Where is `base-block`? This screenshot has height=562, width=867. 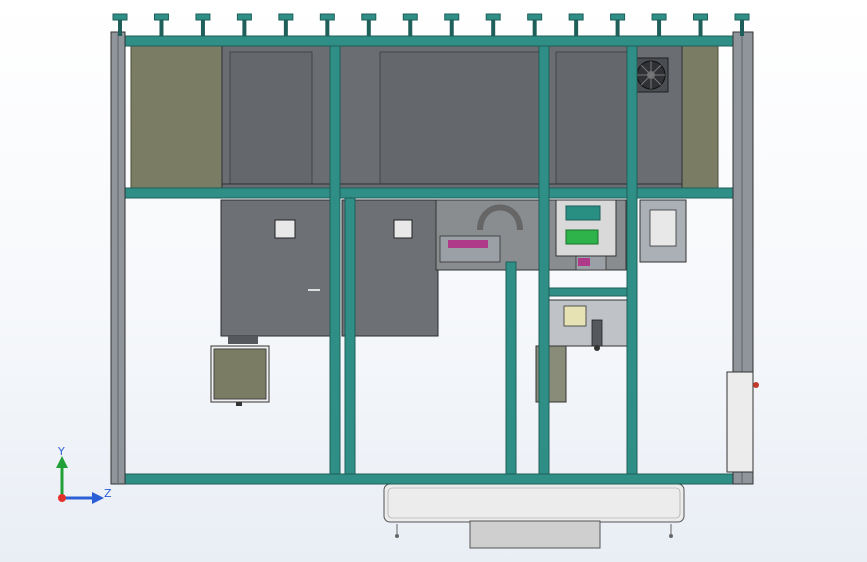
base-block is located at coordinates (535, 534).